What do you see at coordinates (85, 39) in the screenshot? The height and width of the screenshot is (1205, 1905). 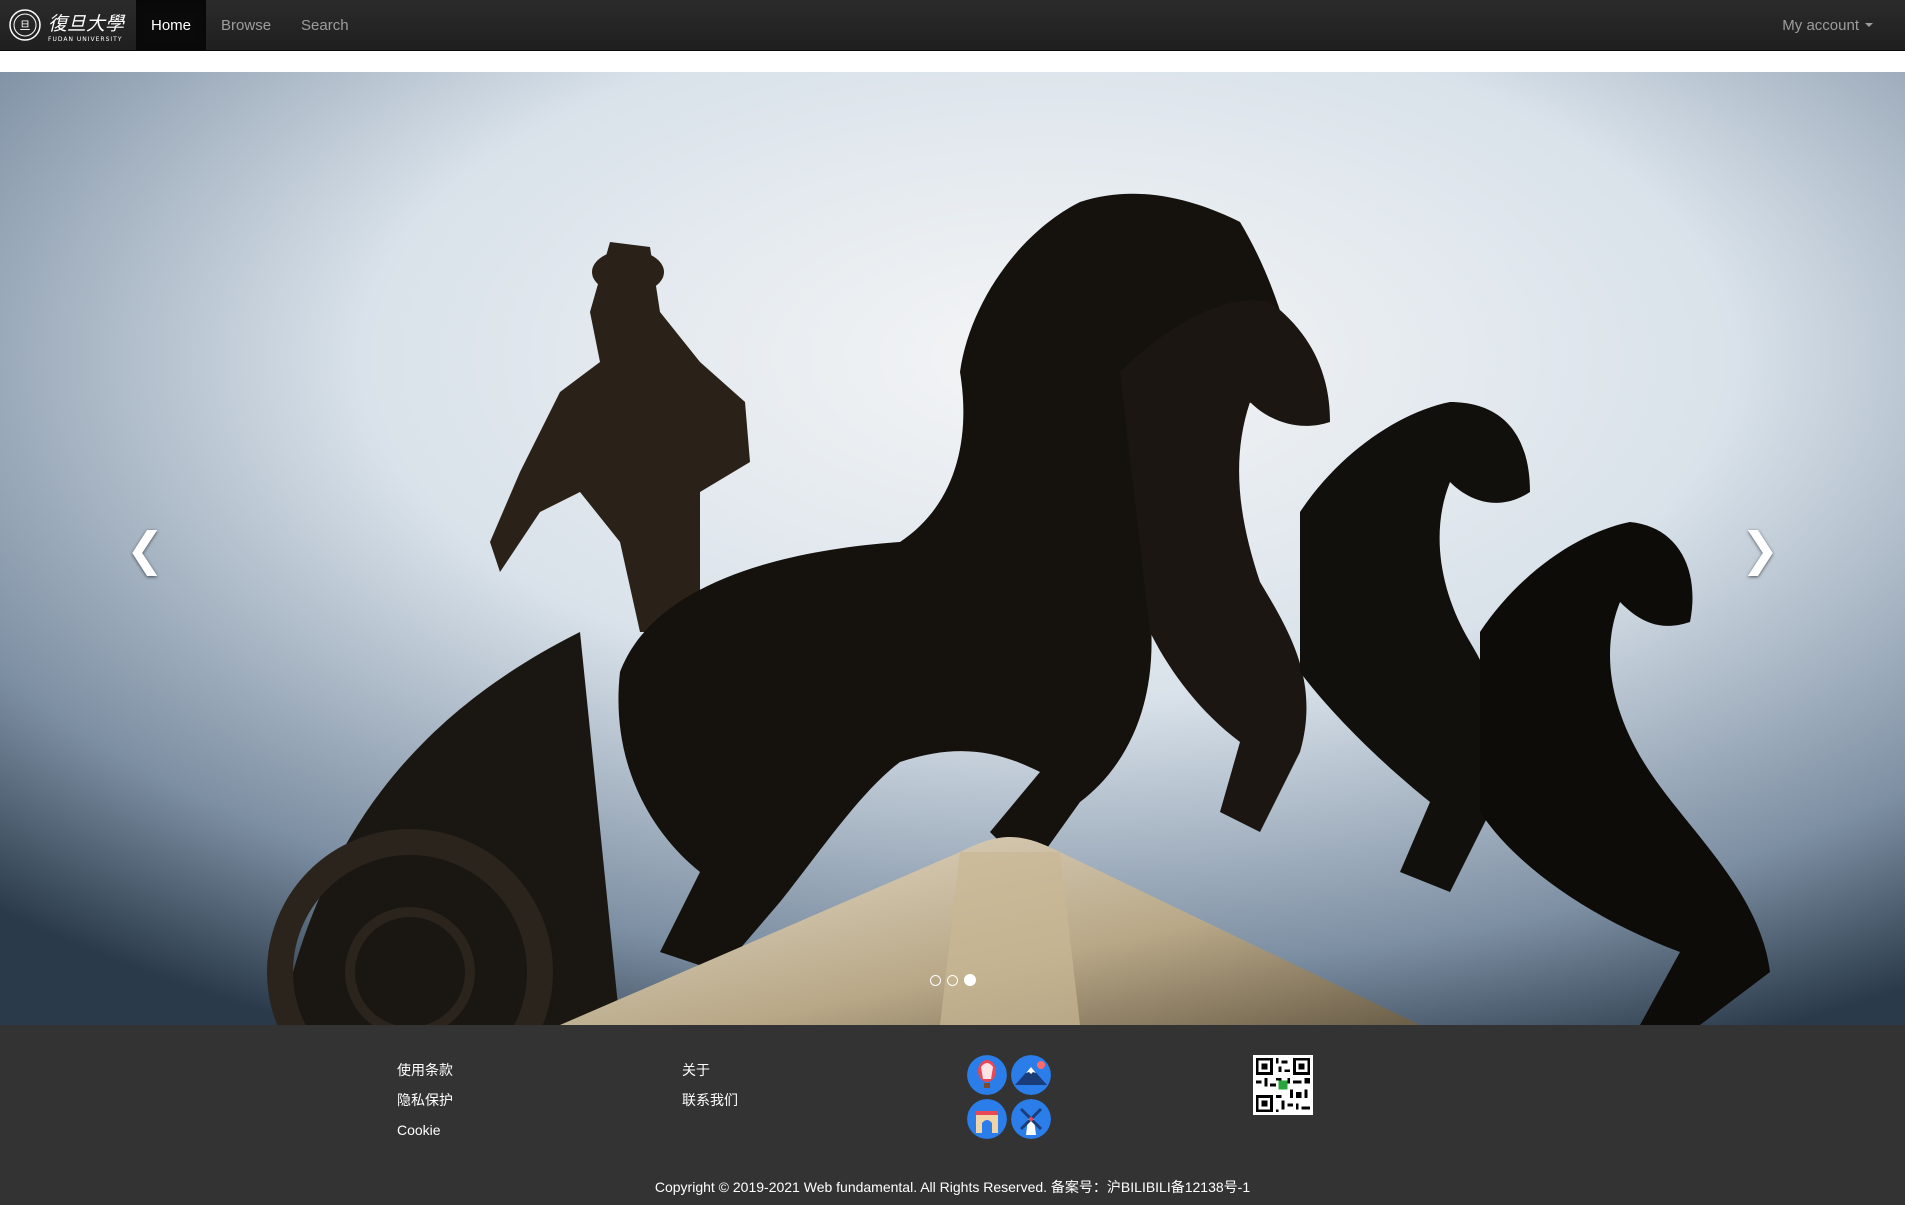 I see `logo-subtext: FUDAN UNIVERSITY` at bounding box center [85, 39].